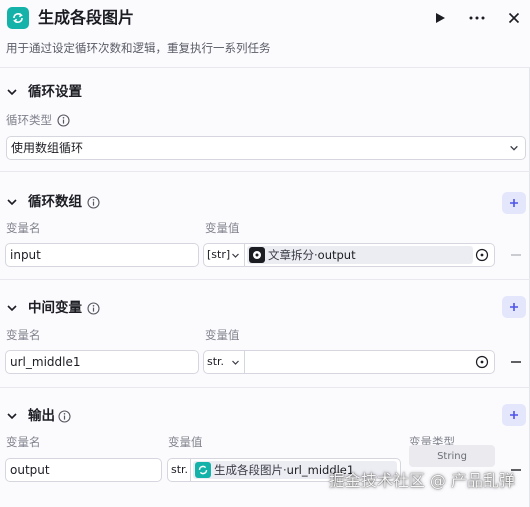  Describe the element at coordinates (257, 255) in the screenshot. I see `doc-split-icon` at that location.